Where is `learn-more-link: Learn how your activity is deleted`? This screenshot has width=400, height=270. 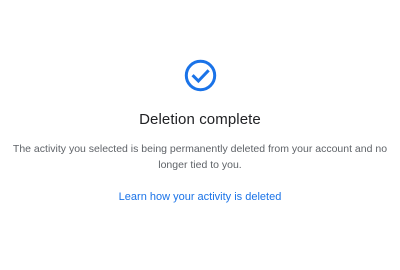 learn-more-link: Learn how your activity is deleted is located at coordinates (200, 197).